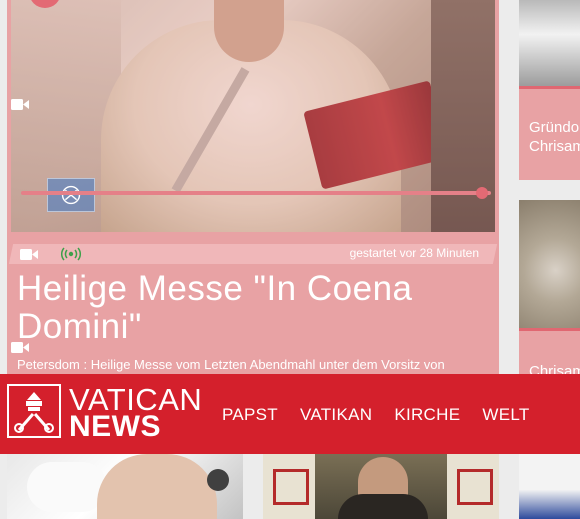  I want to click on side-card-2: Chrisam, so click(549, 289).